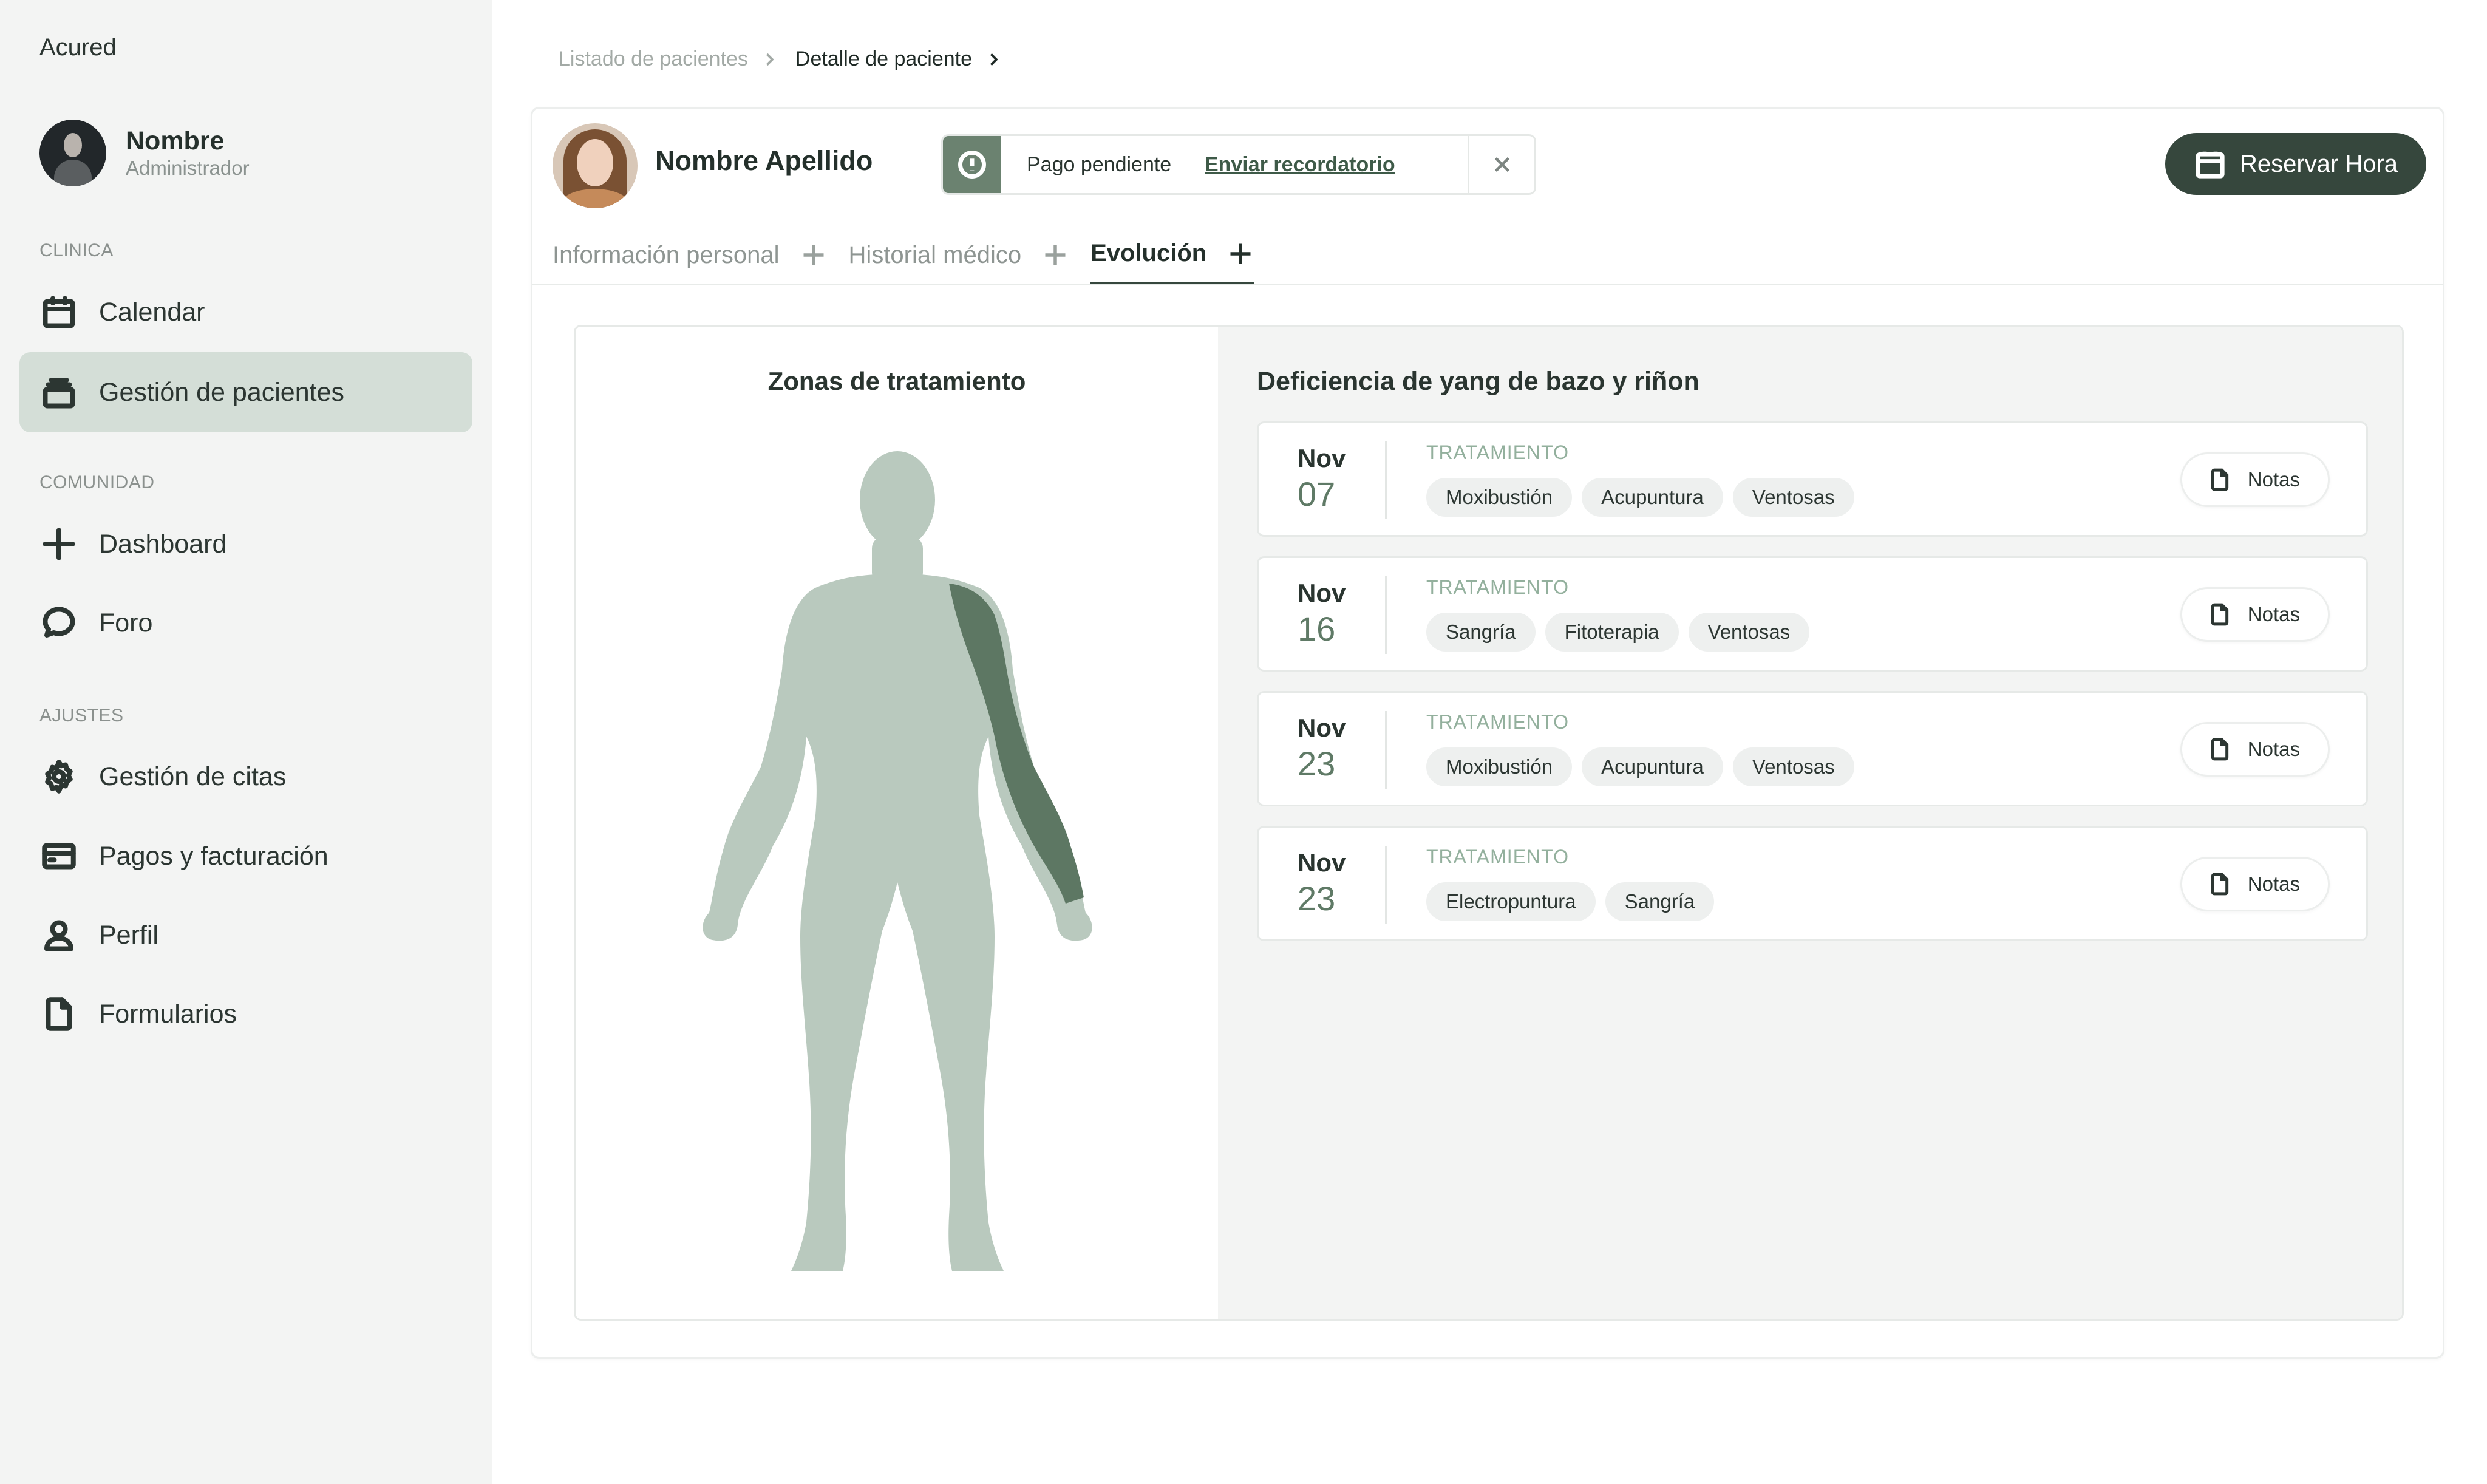 Image resolution: width=2487 pixels, height=1484 pixels. I want to click on avatar, so click(72, 153).